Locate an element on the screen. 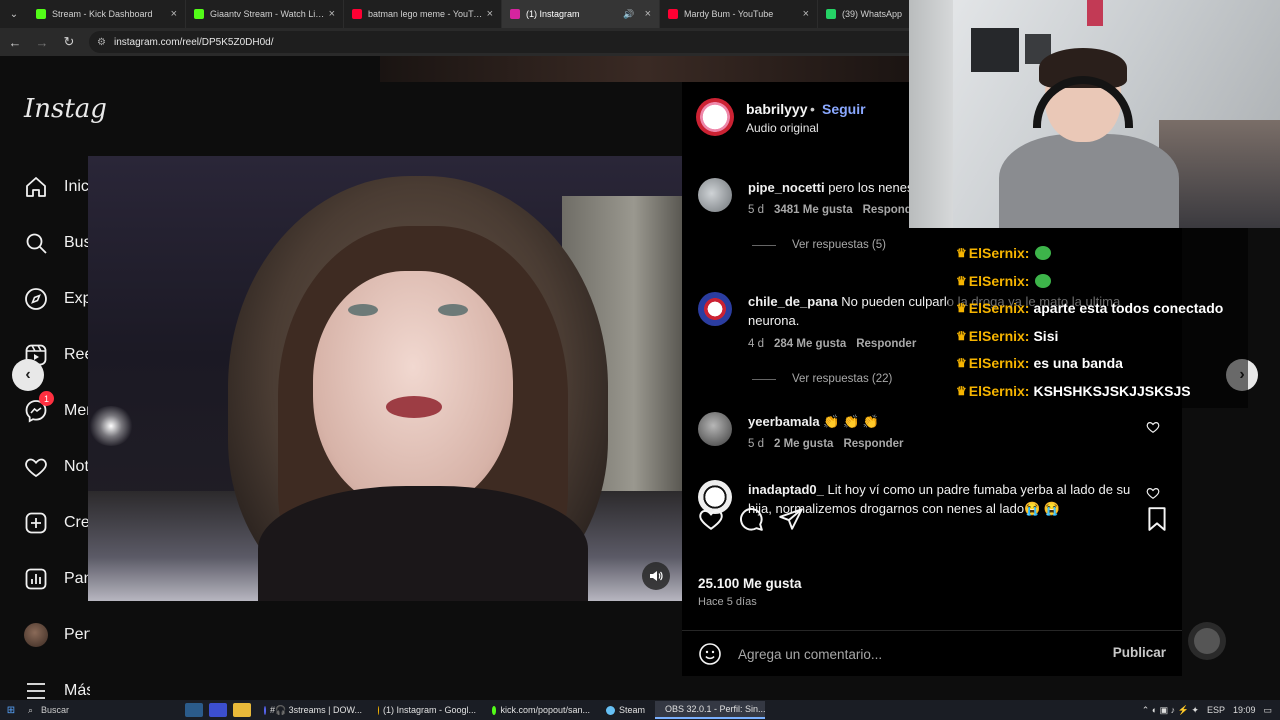 This screenshot has width=1280, height=720. save-bookmark-icon is located at coordinates (1157, 519).